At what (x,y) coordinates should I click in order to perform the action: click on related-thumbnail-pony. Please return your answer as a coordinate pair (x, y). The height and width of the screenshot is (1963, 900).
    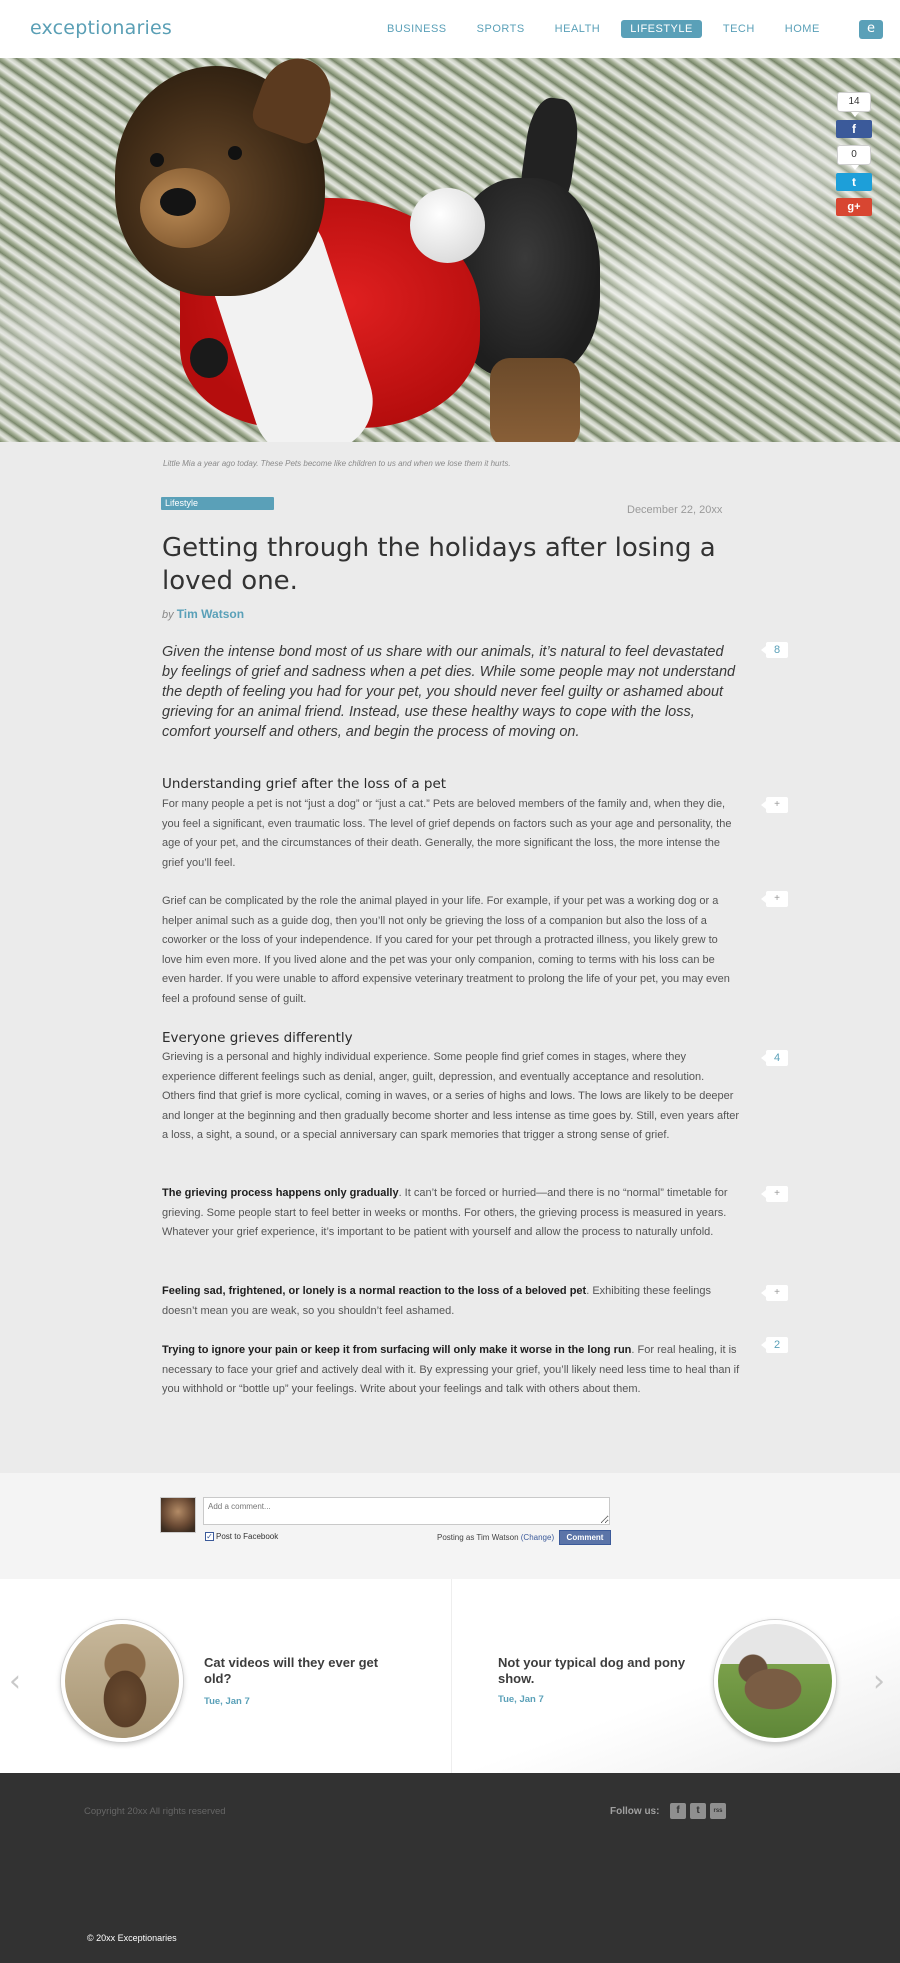
    Looking at the image, I should click on (775, 1681).